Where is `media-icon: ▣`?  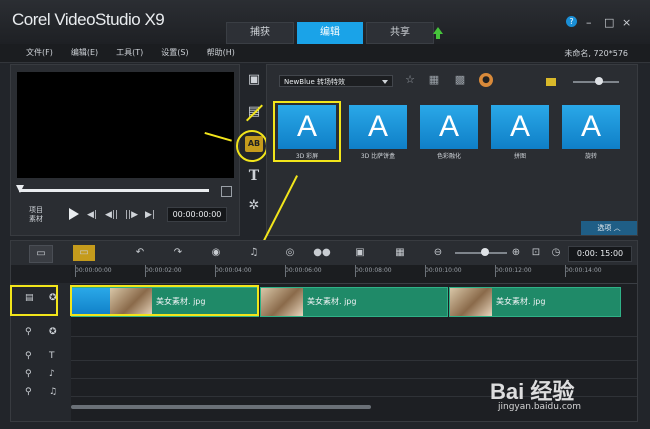
media-icon: ▣ is located at coordinates (254, 80).